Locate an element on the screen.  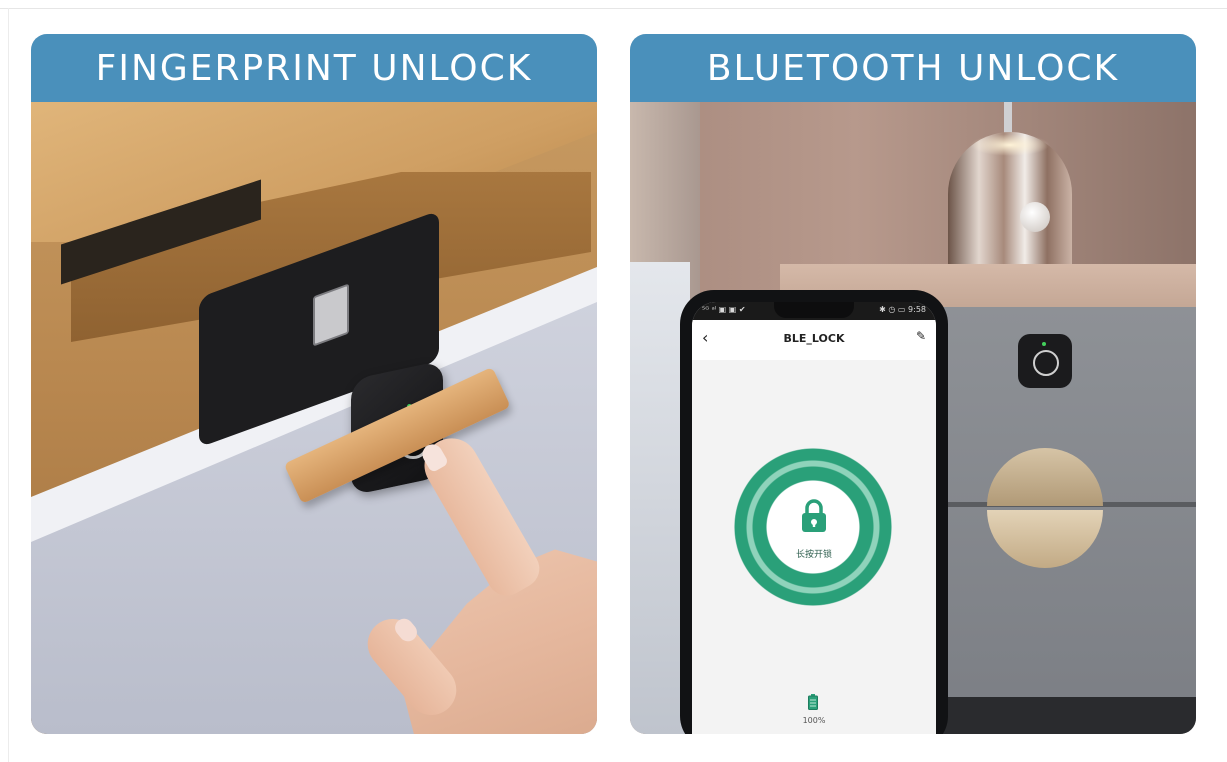
lock-icon is located at coordinates (814, 515).